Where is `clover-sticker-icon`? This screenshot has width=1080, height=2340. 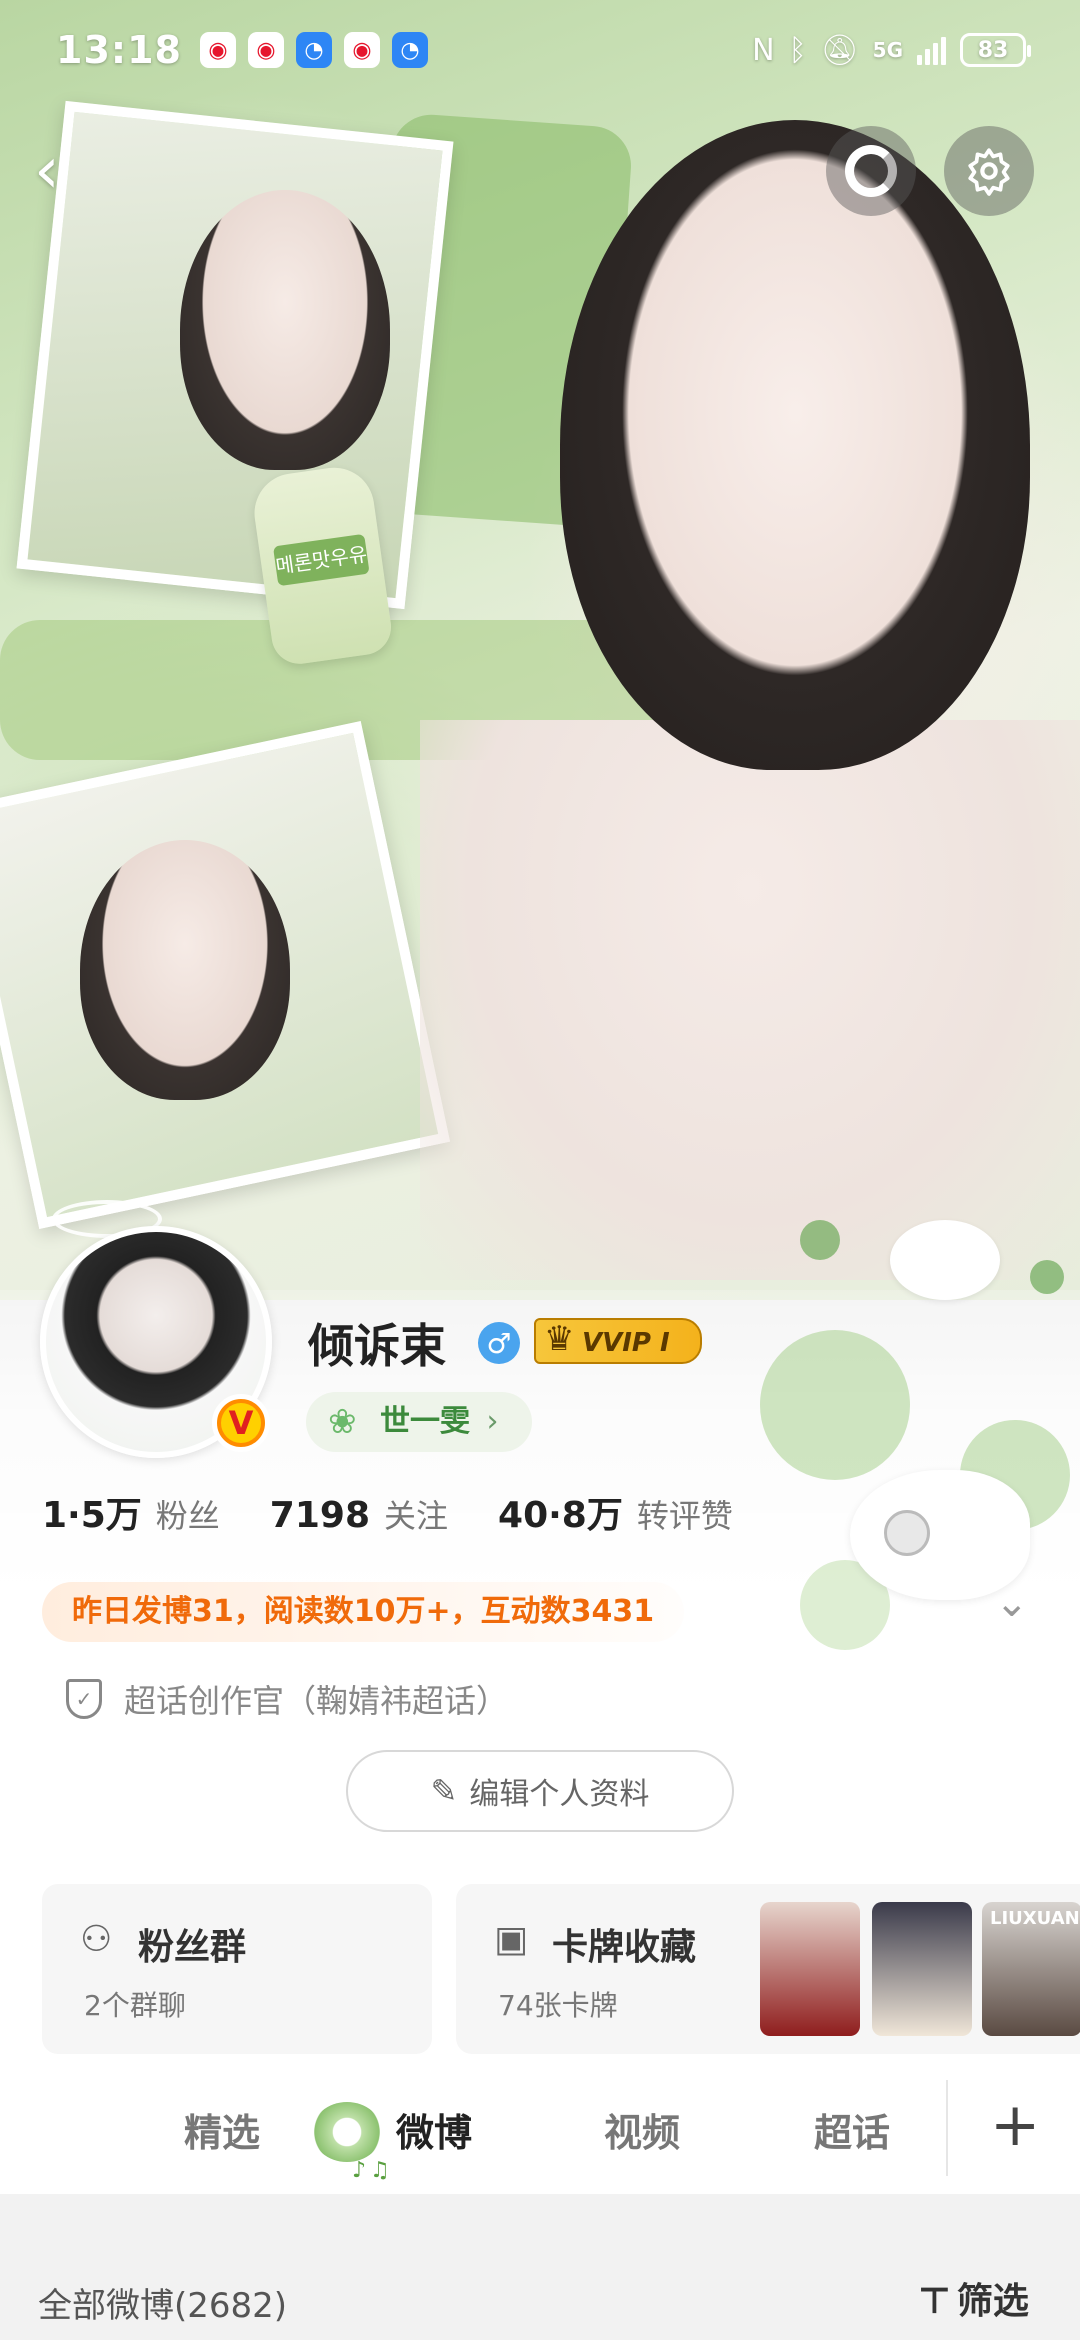 clover-sticker-icon is located at coordinates (347, 2132).